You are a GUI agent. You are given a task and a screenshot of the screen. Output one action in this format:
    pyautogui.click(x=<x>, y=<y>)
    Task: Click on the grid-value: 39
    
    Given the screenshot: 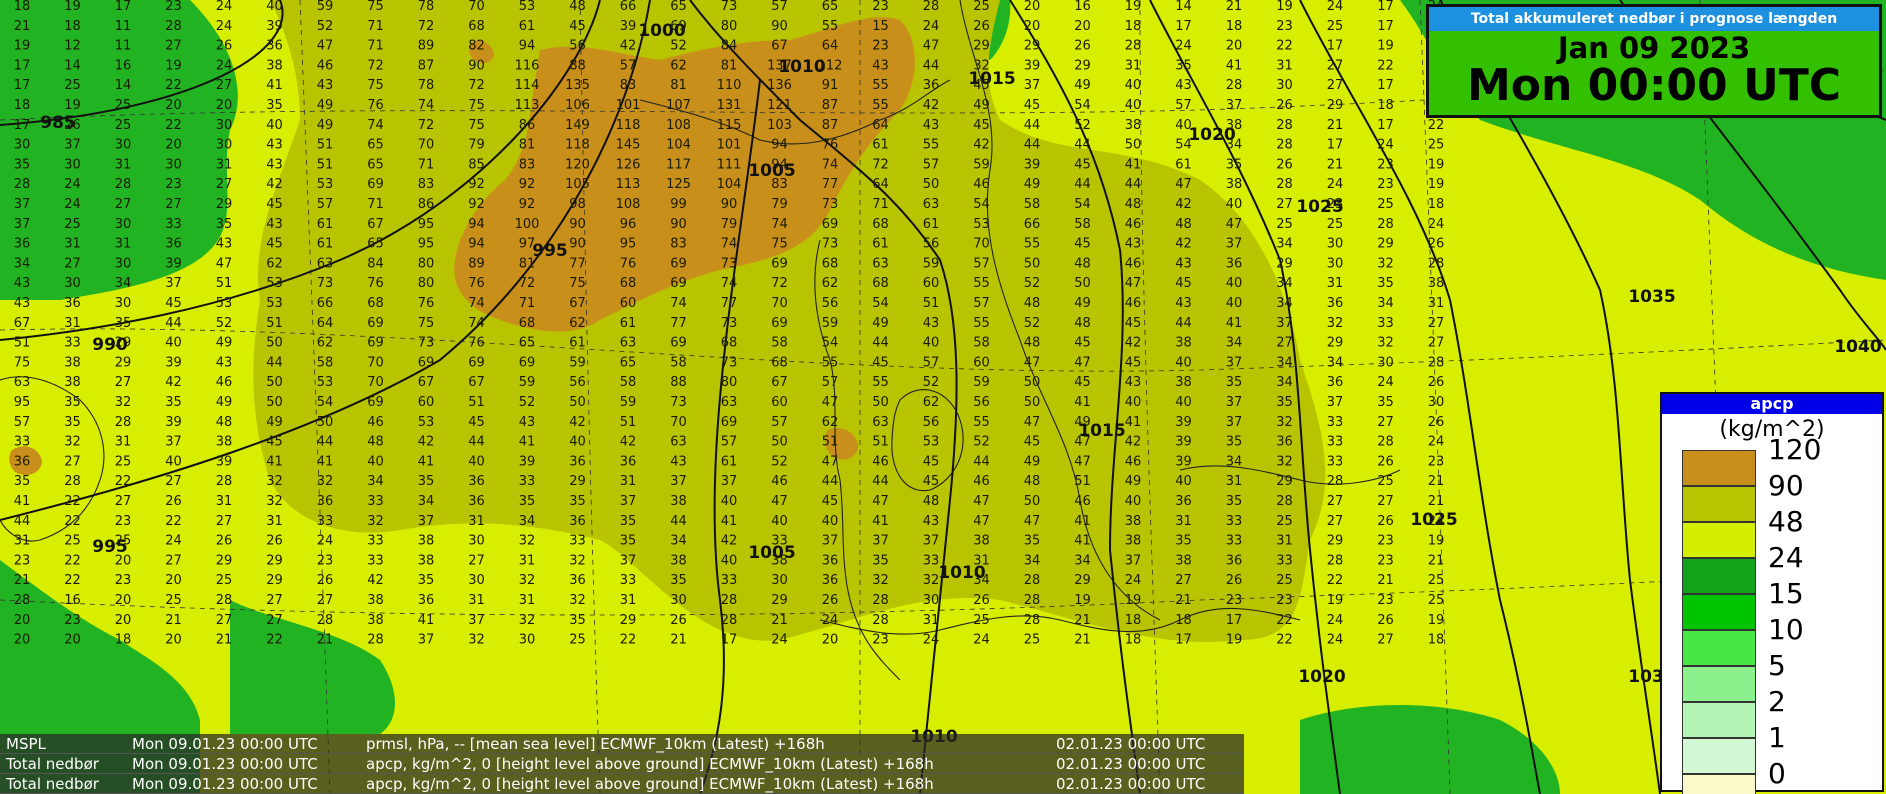 What is the action you would take?
    pyautogui.click(x=628, y=26)
    